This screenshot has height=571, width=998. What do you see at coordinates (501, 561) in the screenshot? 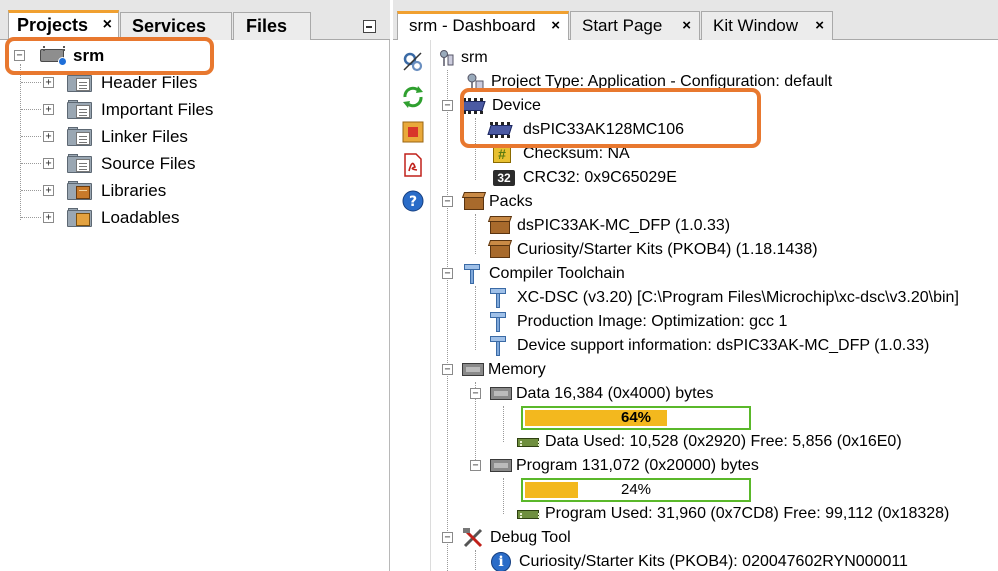
I see `info-icon: i` at bounding box center [501, 561].